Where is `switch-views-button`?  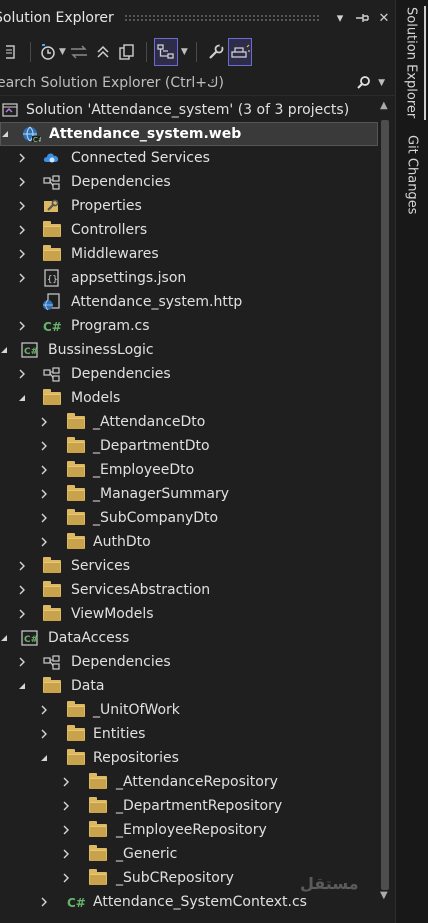
switch-views-button is located at coordinates (165, 52).